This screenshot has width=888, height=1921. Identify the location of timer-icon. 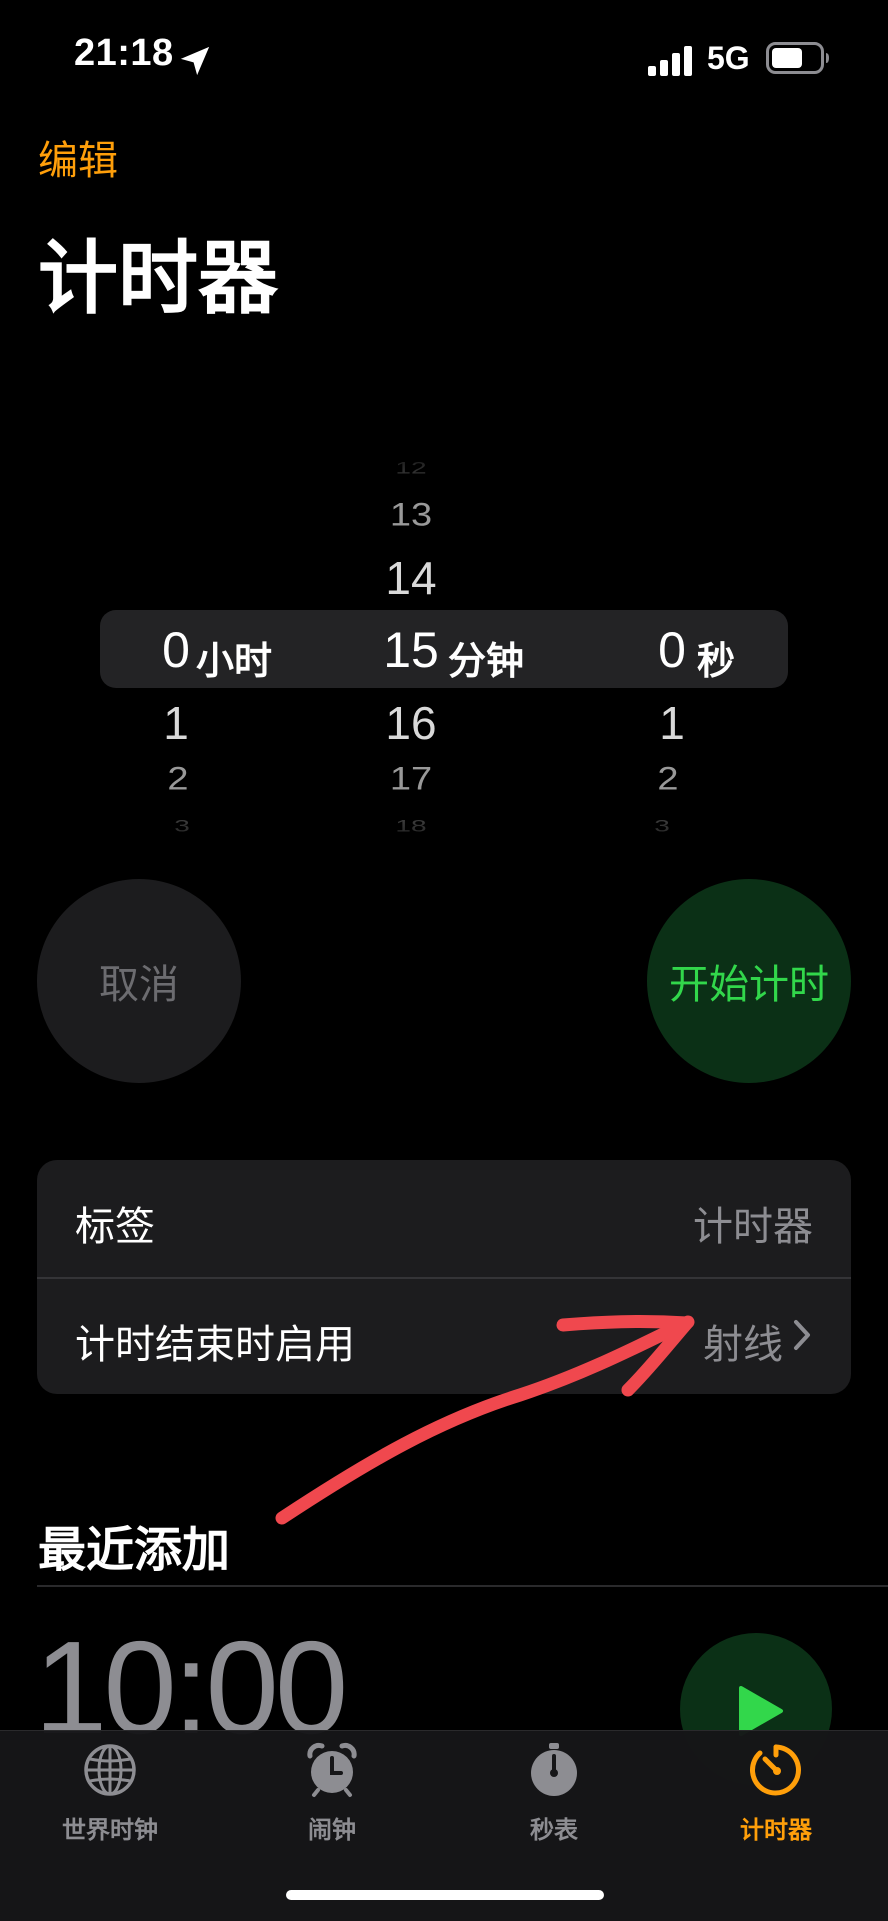
(775, 1770).